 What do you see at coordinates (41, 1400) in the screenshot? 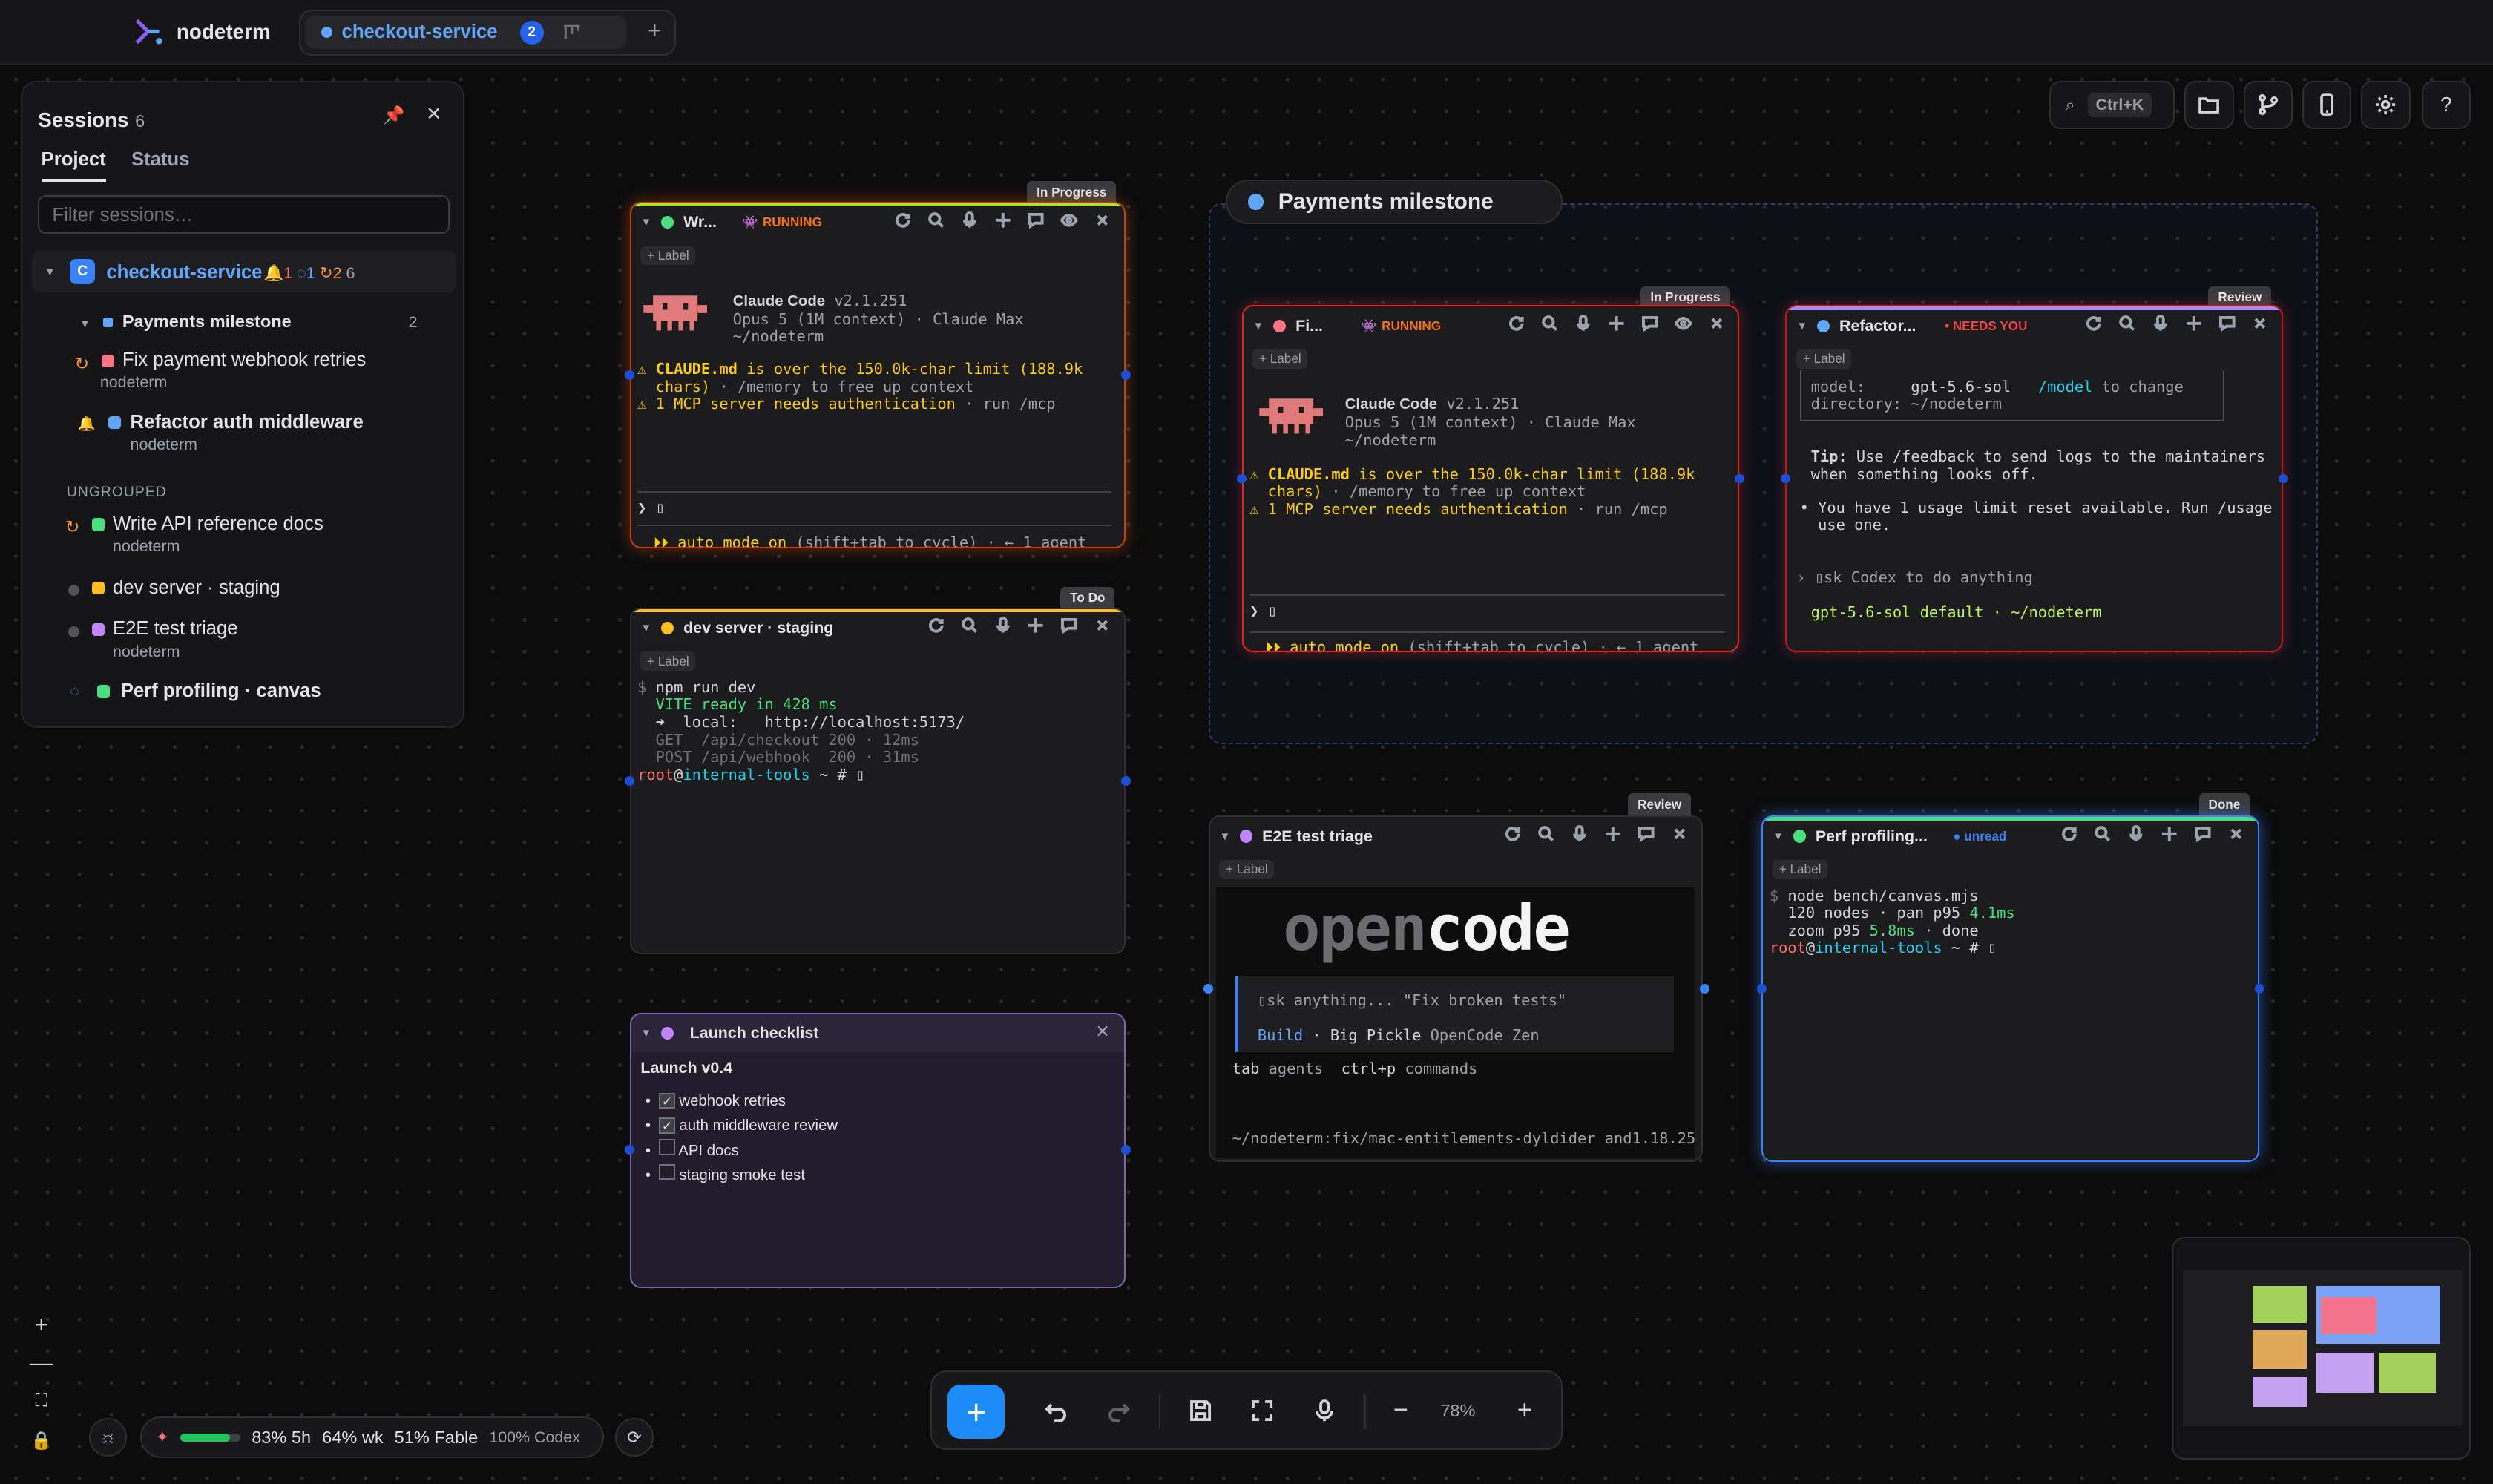
I see `fit-view-button: ⛶` at bounding box center [41, 1400].